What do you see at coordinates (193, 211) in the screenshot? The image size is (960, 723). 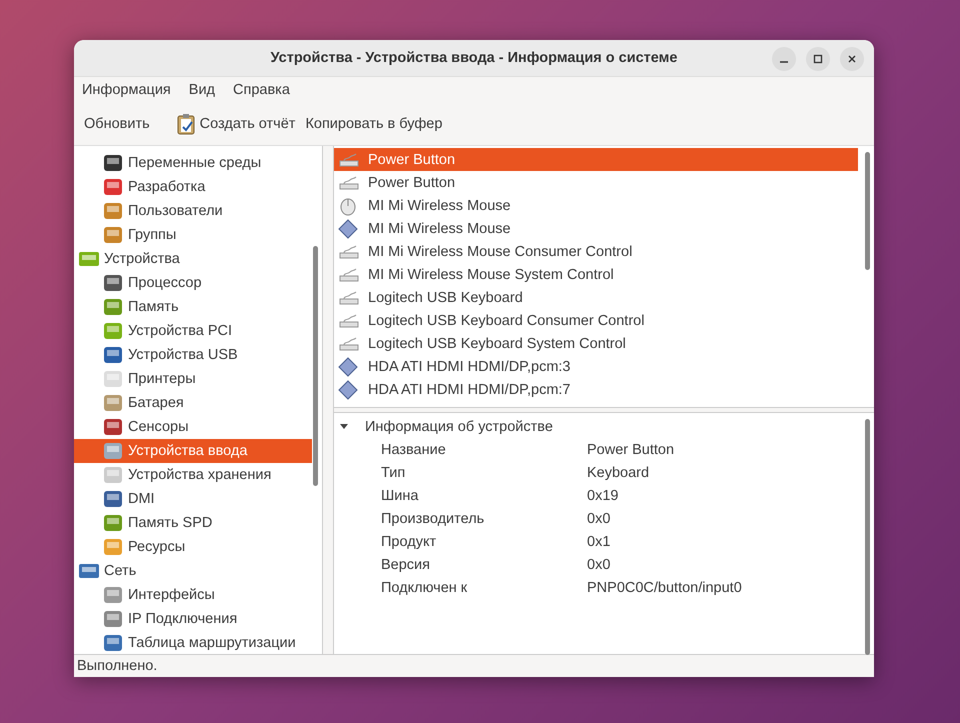 I see `sidebar-item: Пользователи` at bounding box center [193, 211].